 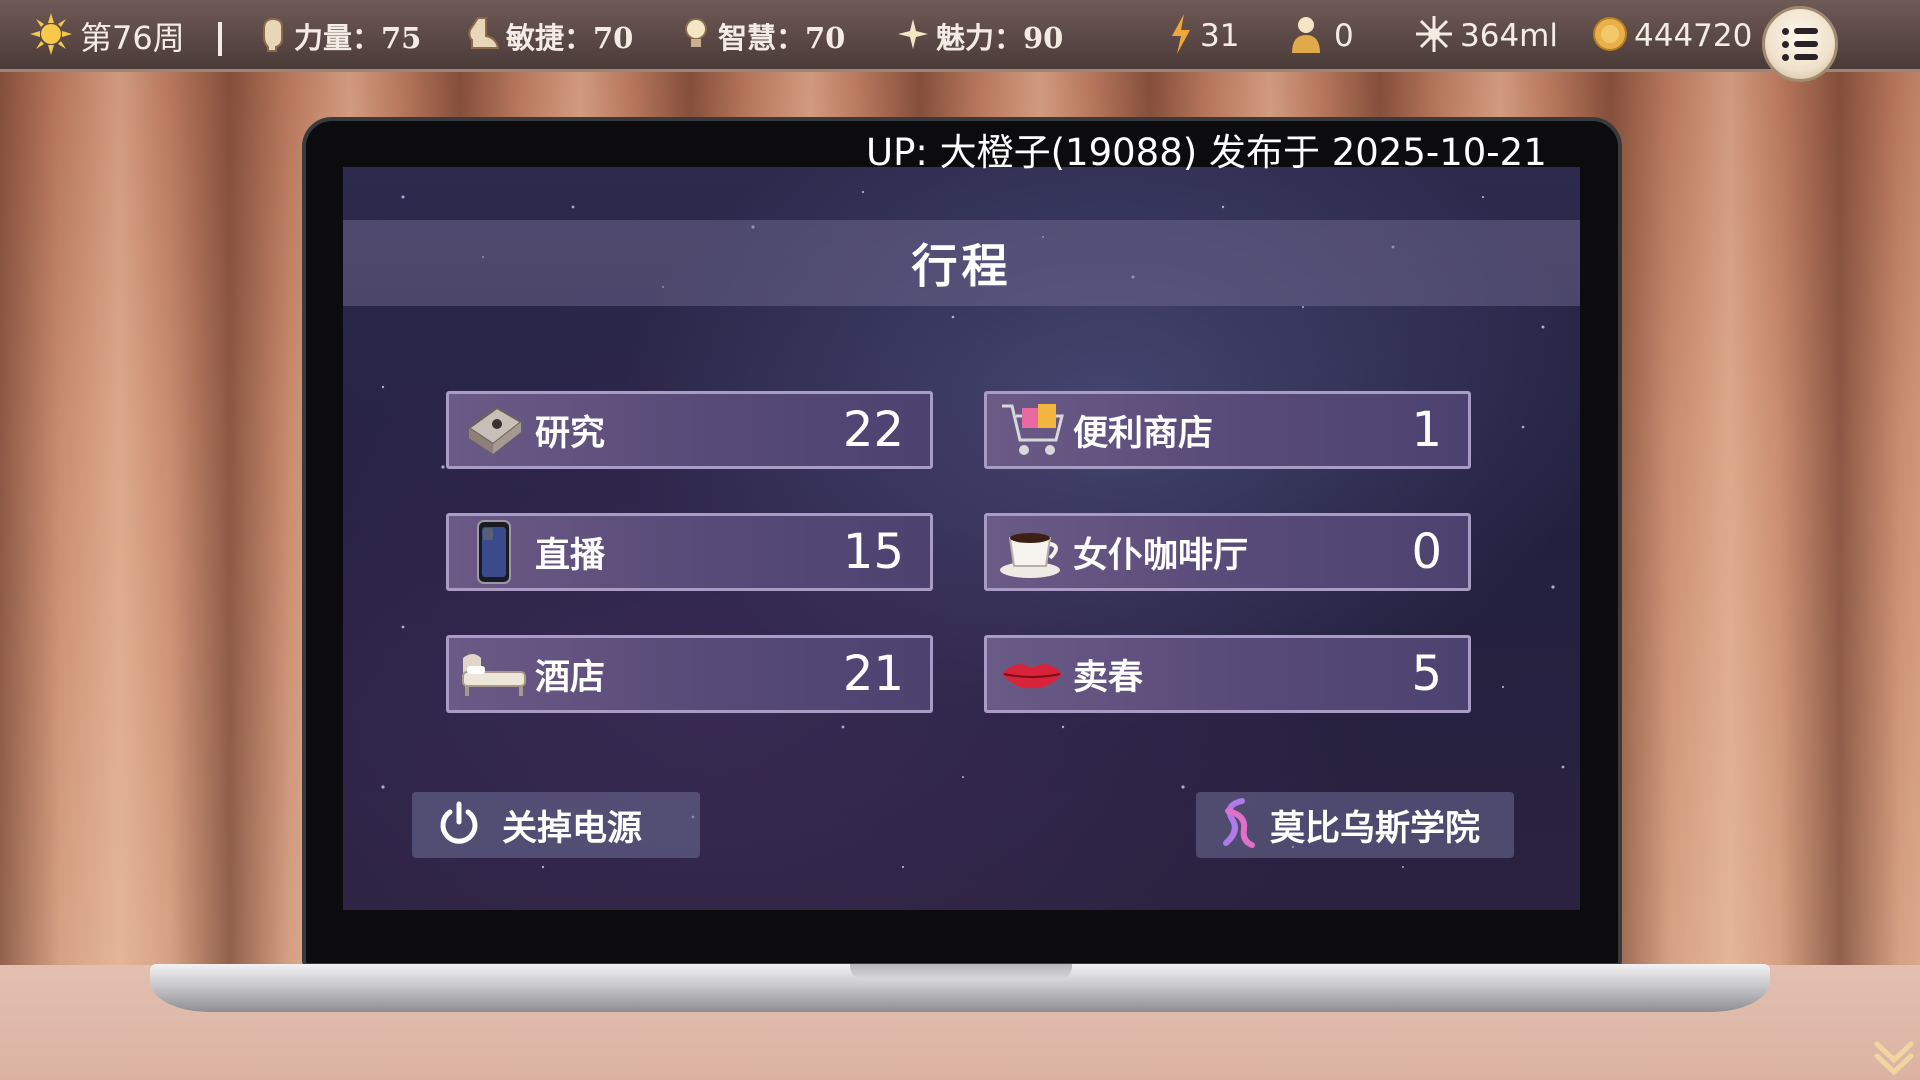 I want to click on menu-icon, so click(x=1800, y=44).